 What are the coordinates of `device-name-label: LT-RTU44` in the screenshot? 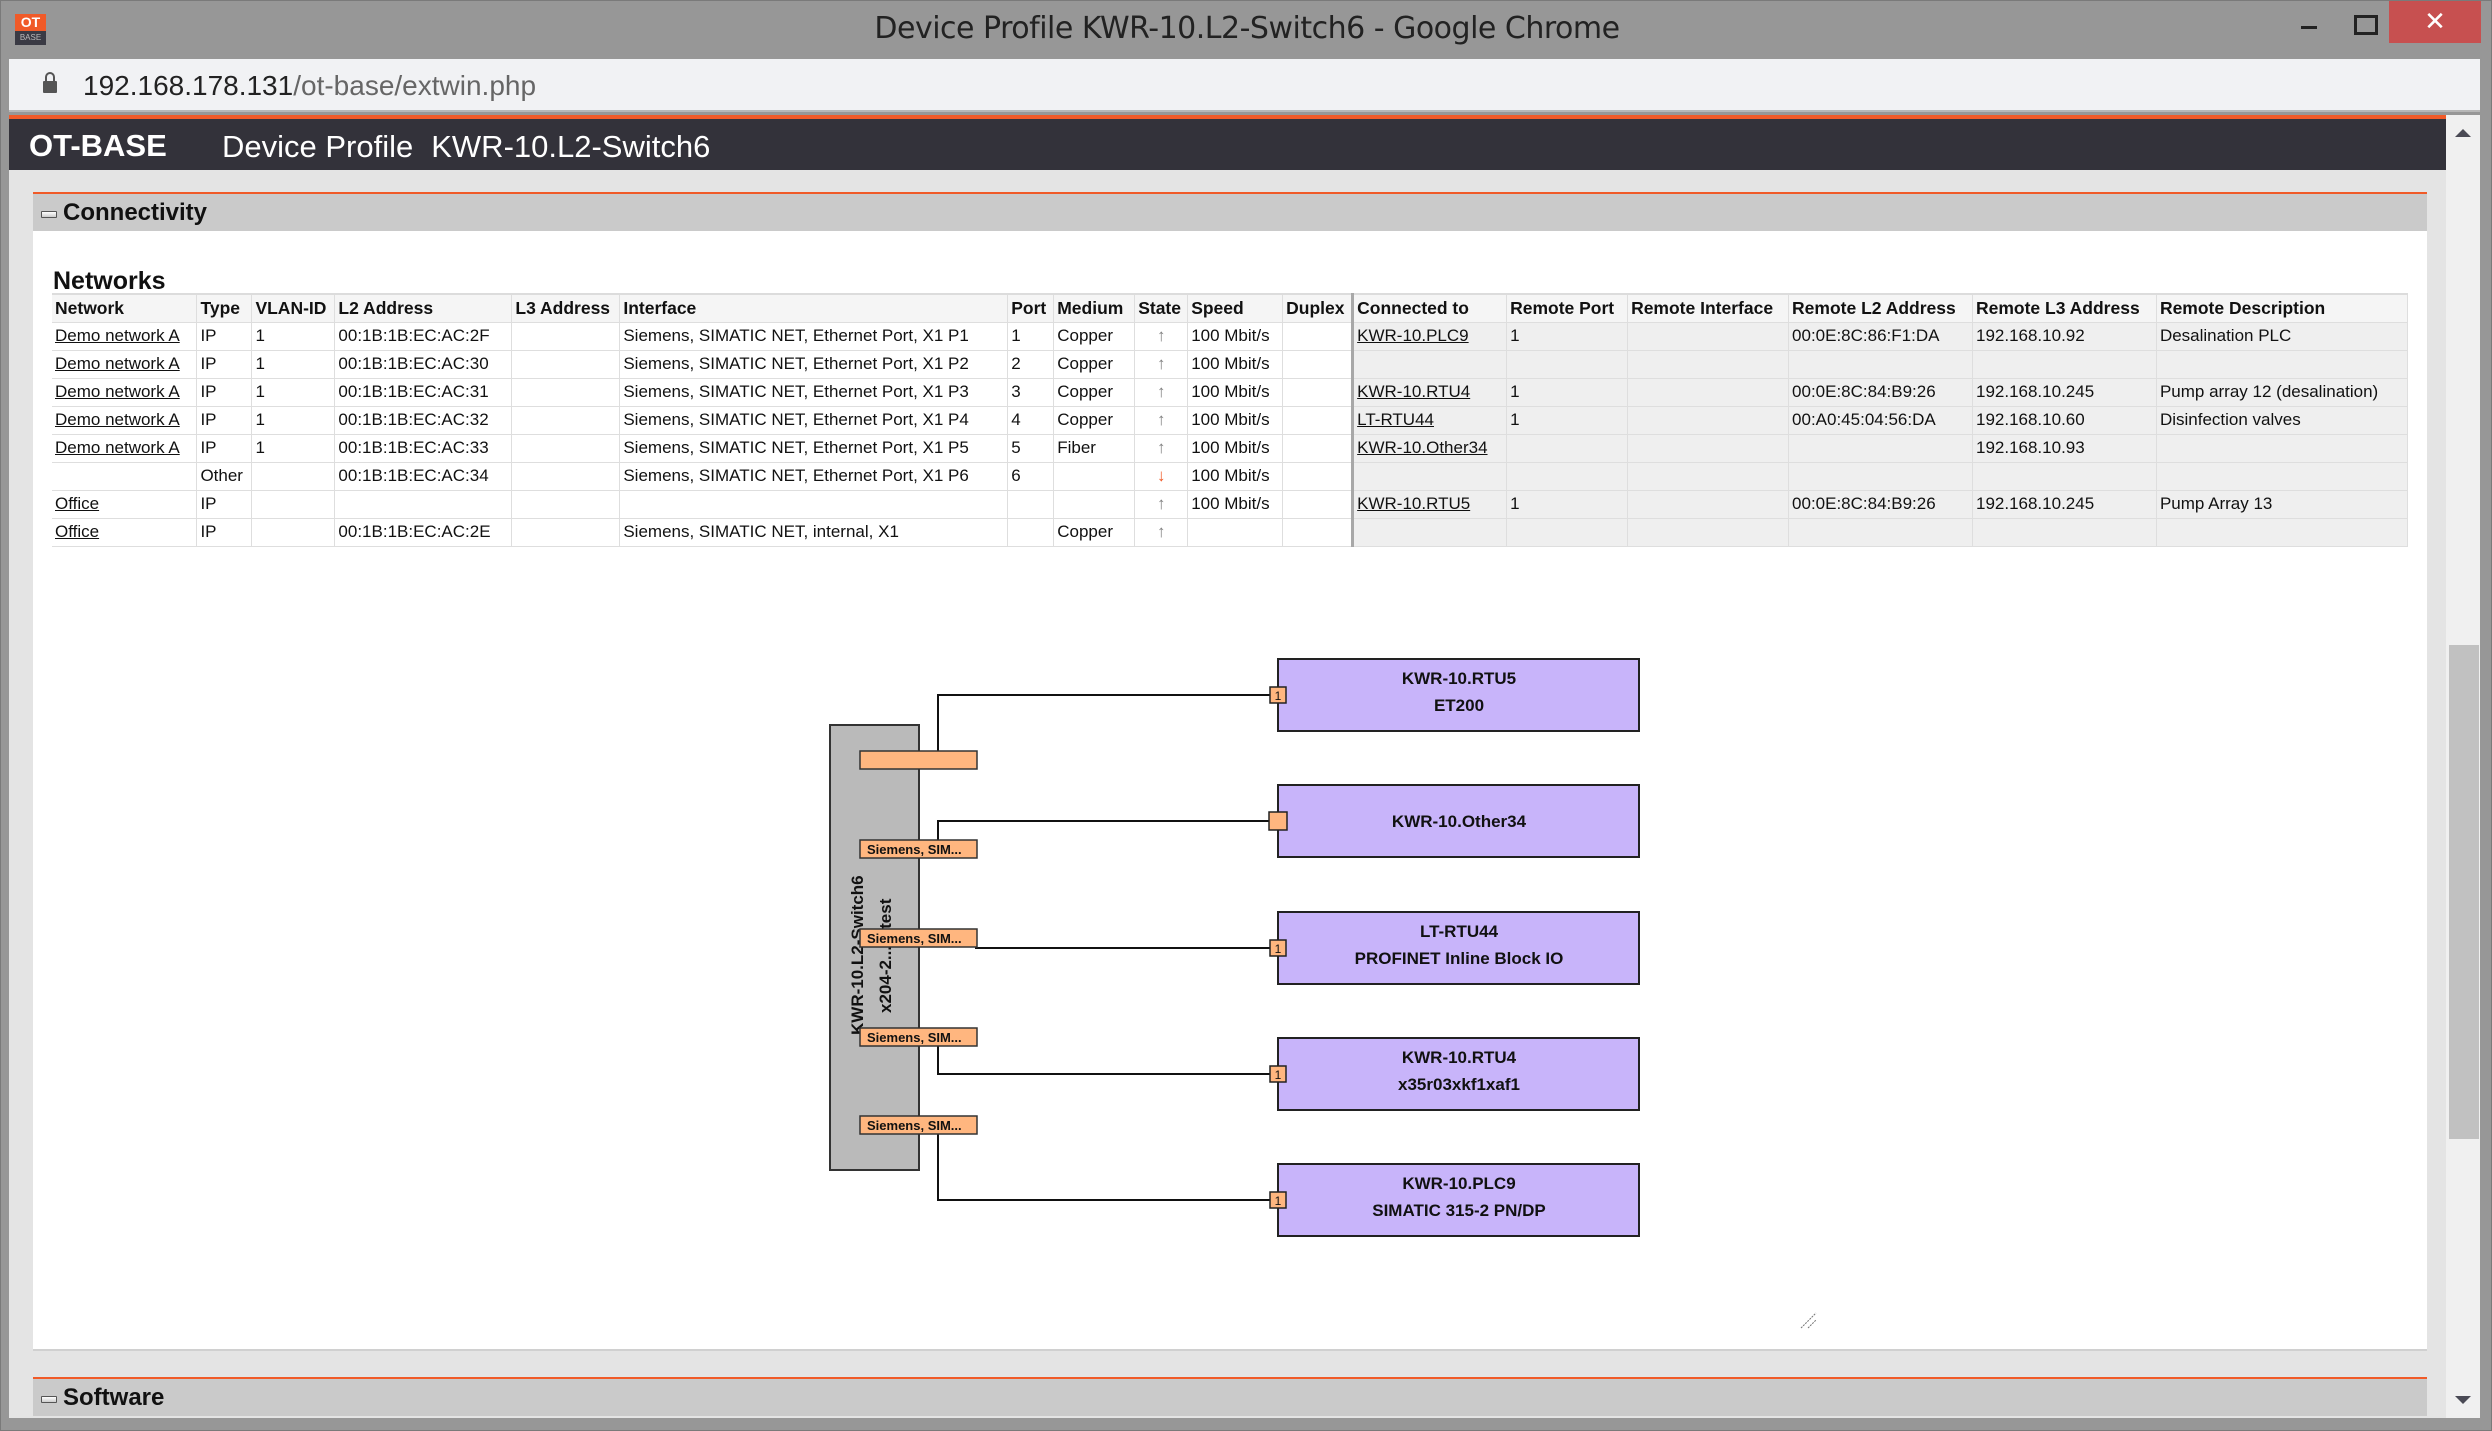 It's located at (1459, 931).